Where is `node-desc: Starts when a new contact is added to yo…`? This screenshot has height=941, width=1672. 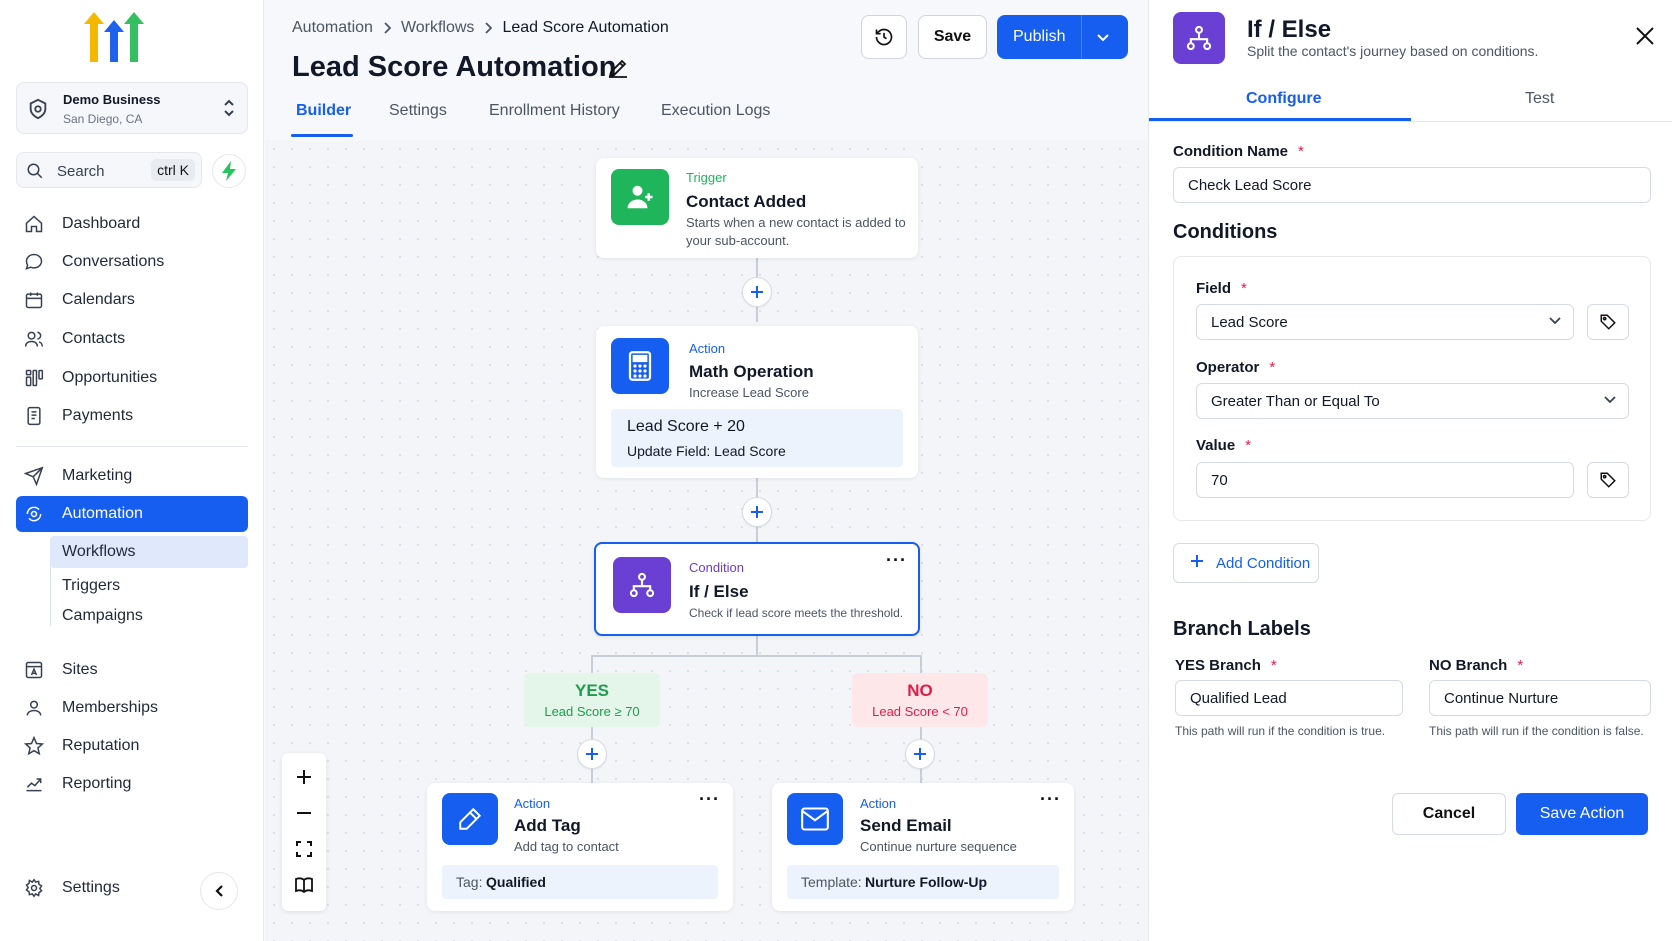 node-desc: Starts when a new contact is added to yo… is located at coordinates (796, 231).